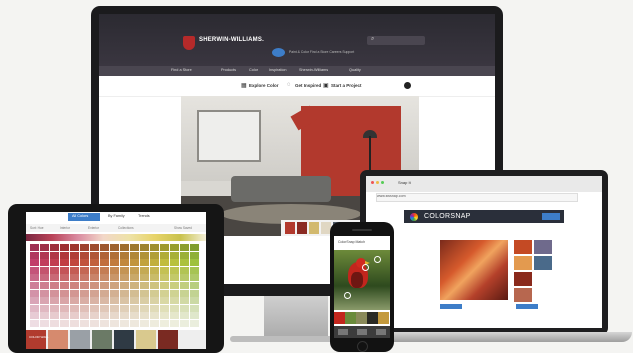 The width and height of the screenshot is (633, 353). Describe the element at coordinates (377, 259) in the screenshot. I see `color-pin-icon` at that location.